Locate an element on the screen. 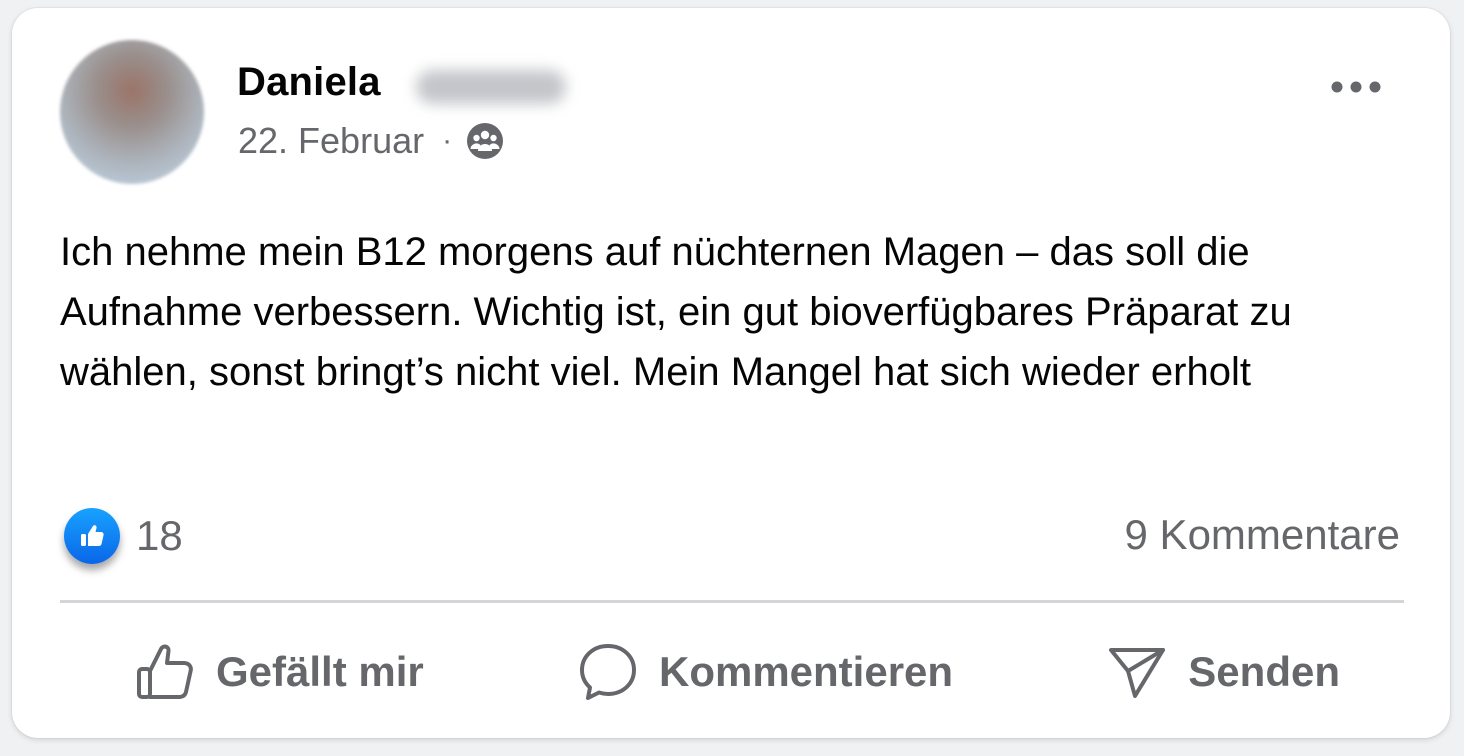 Image resolution: width=1464 pixels, height=756 pixels. like-button-label: Gefällt mir is located at coordinates (320, 671).